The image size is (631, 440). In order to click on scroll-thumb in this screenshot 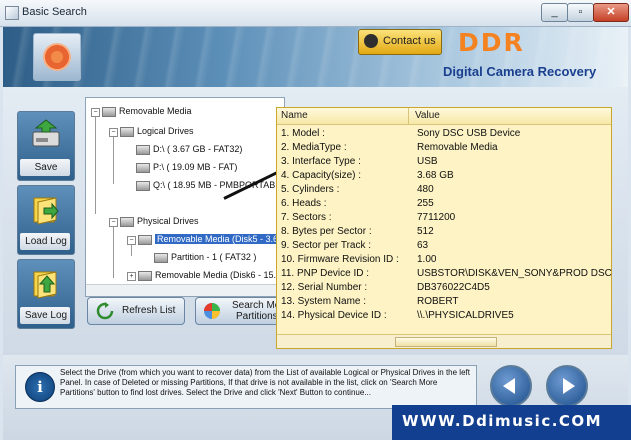, I will do `click(446, 342)`.